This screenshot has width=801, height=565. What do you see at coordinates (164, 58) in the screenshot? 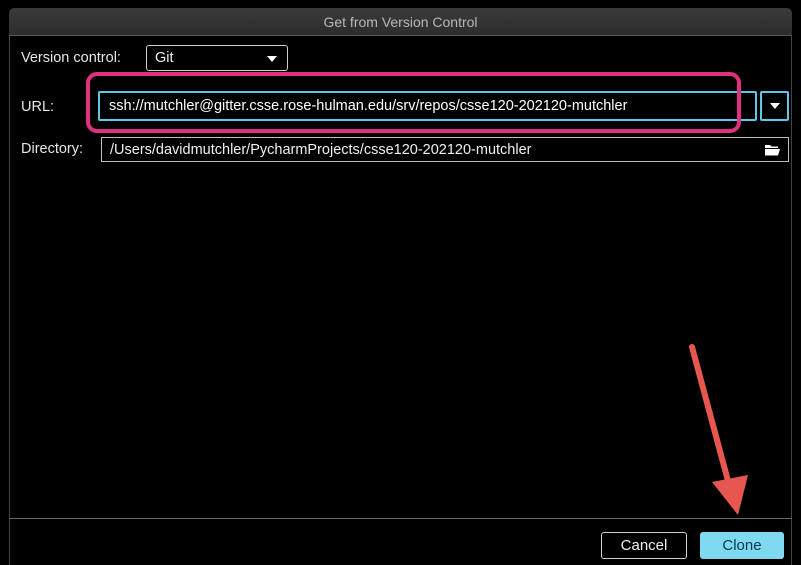
I see `version-control-value: Git` at bounding box center [164, 58].